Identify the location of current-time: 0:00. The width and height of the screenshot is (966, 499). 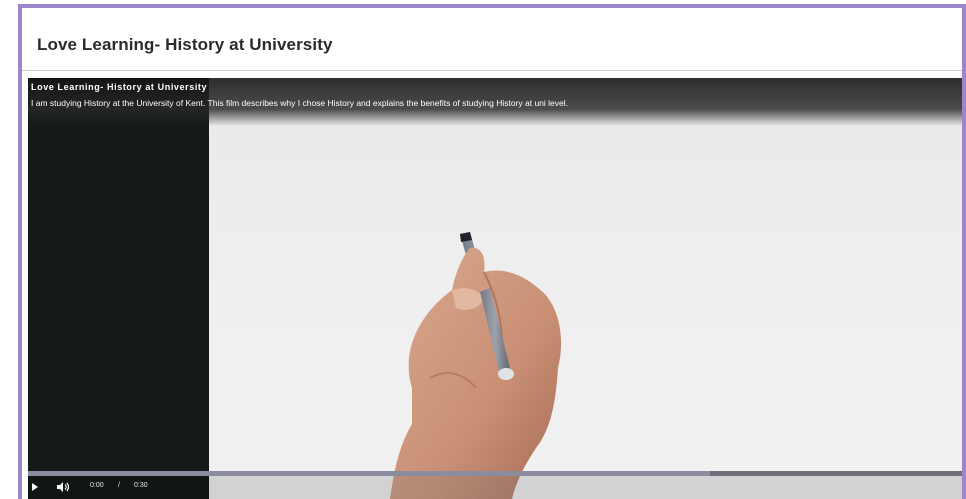
(97, 485).